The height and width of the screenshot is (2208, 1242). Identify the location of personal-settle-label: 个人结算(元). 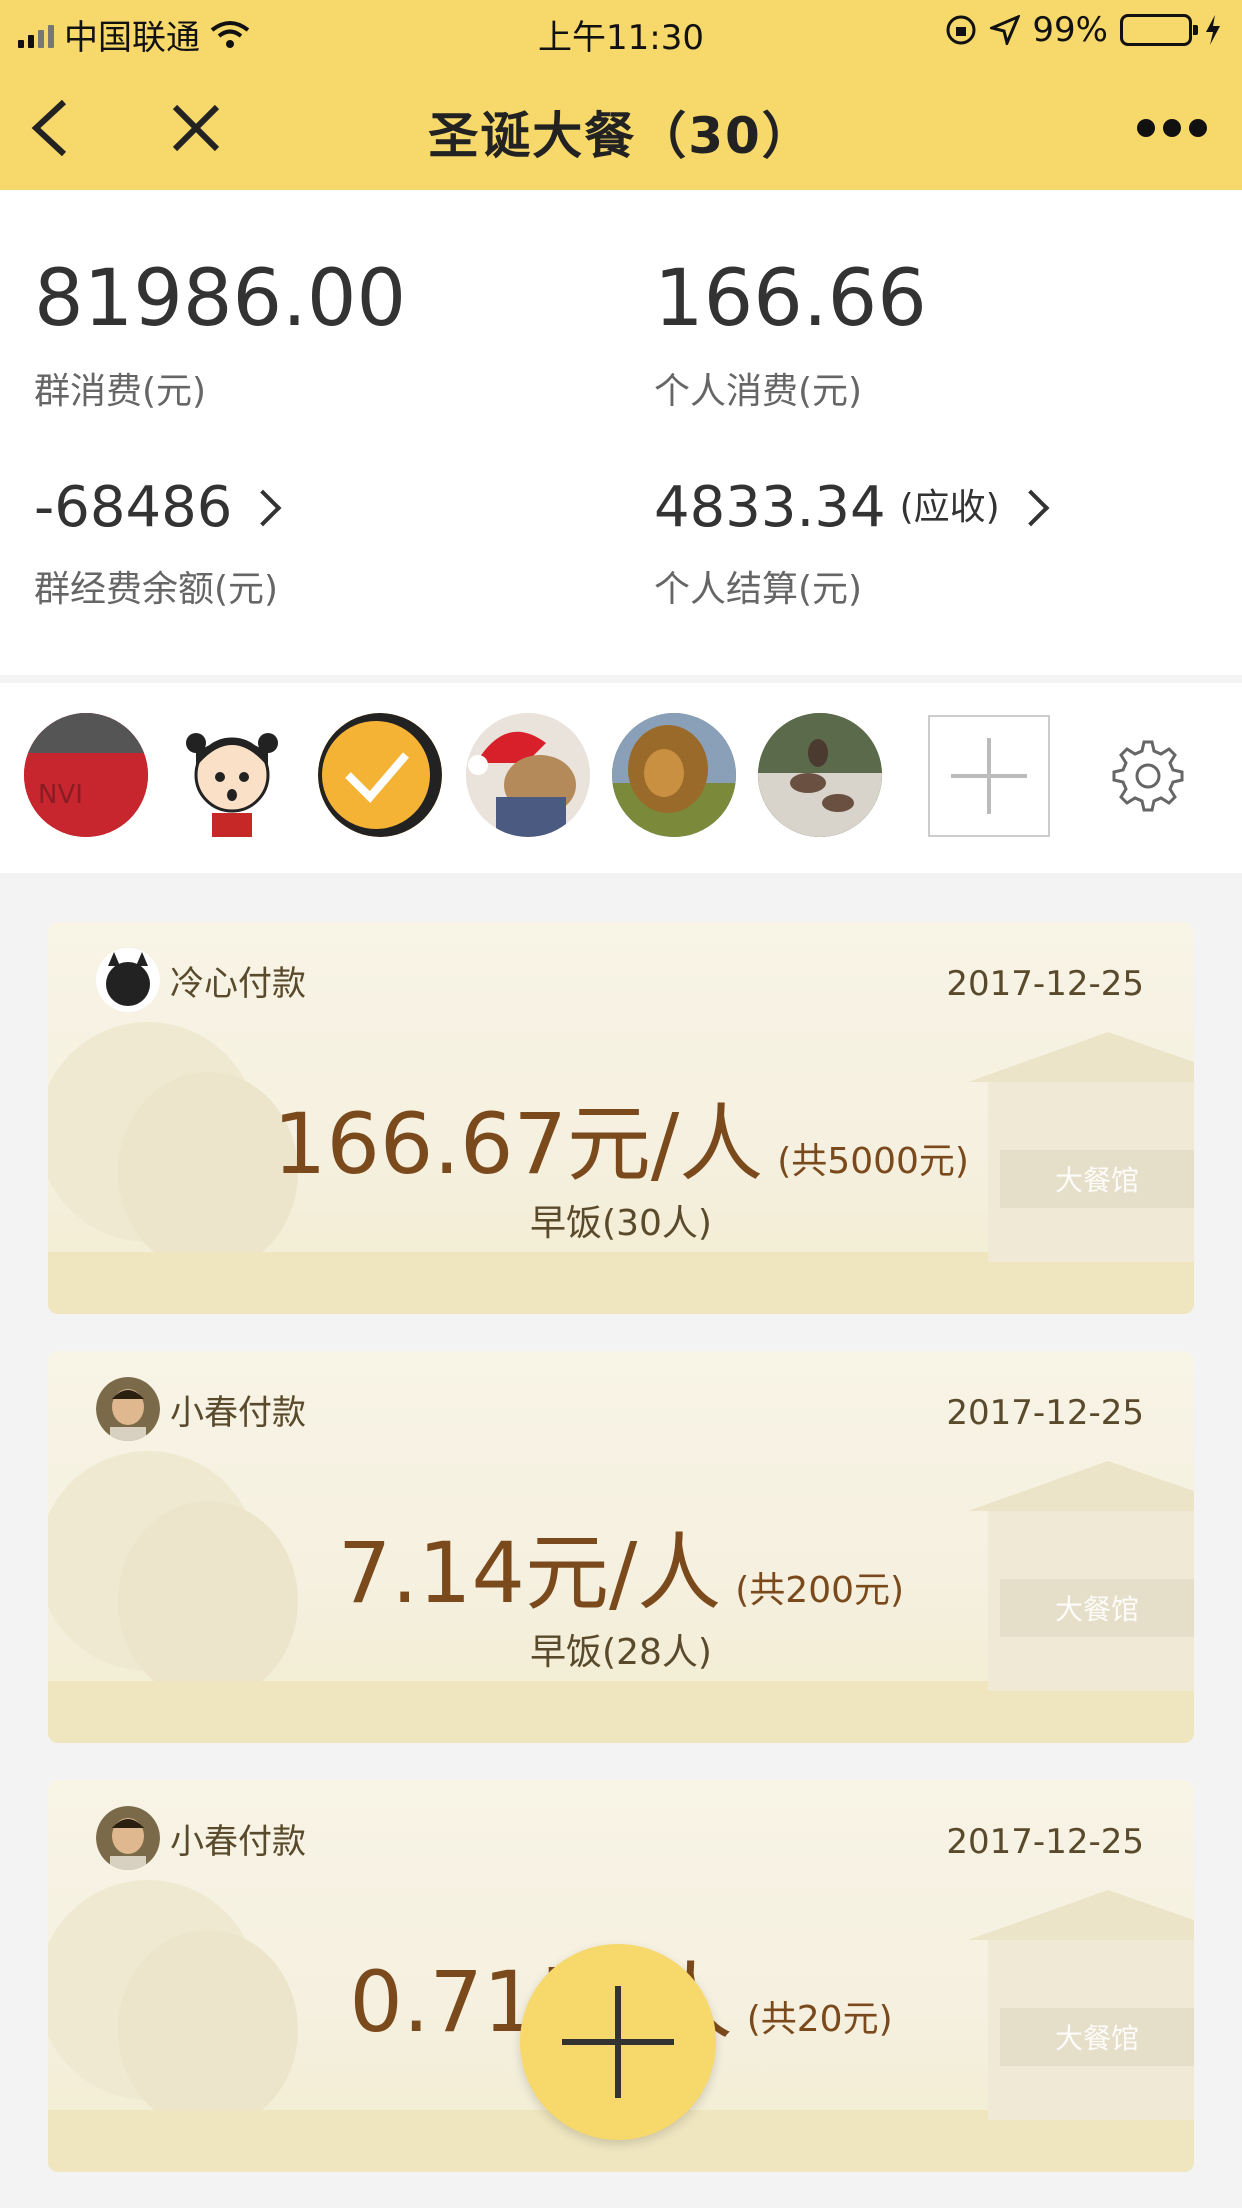
(758, 589).